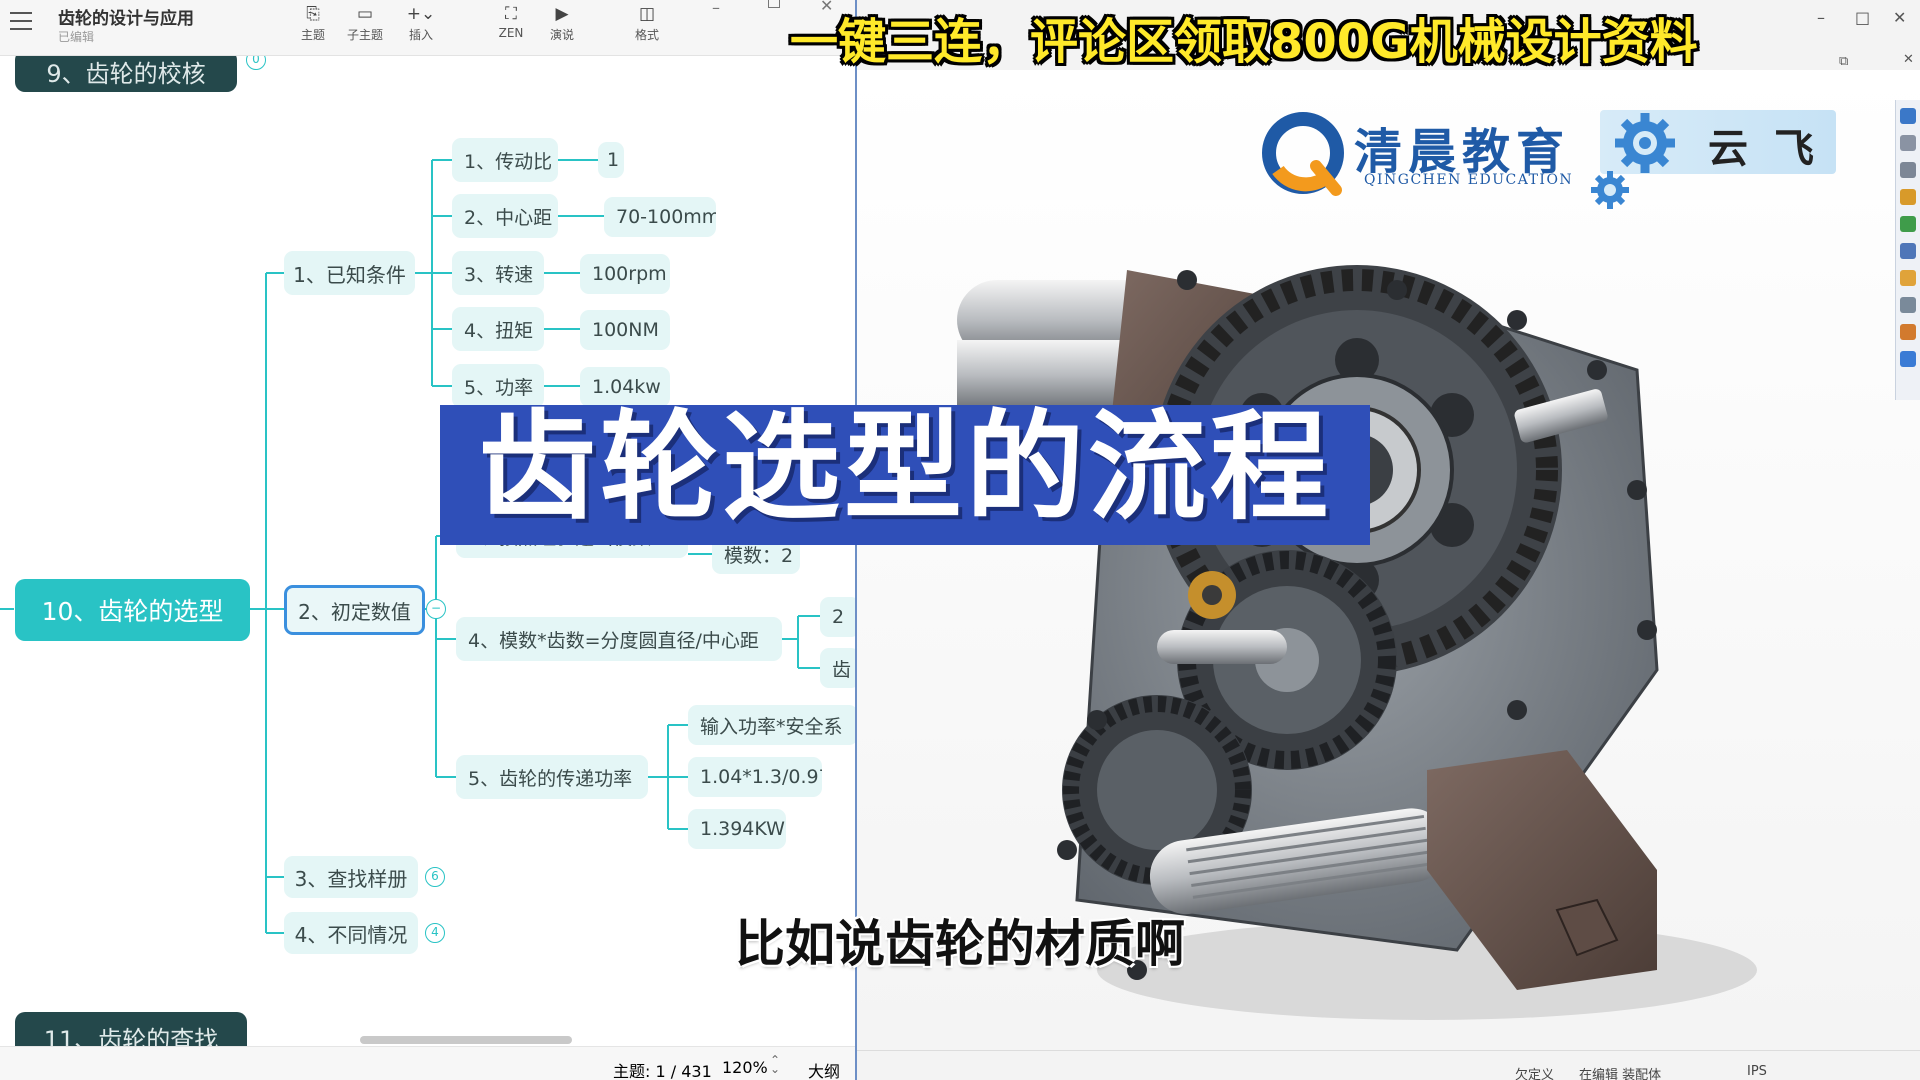 The width and height of the screenshot is (1920, 1080). I want to click on logo-english-text: QINGCHEN EDUCATION, so click(1469, 180).